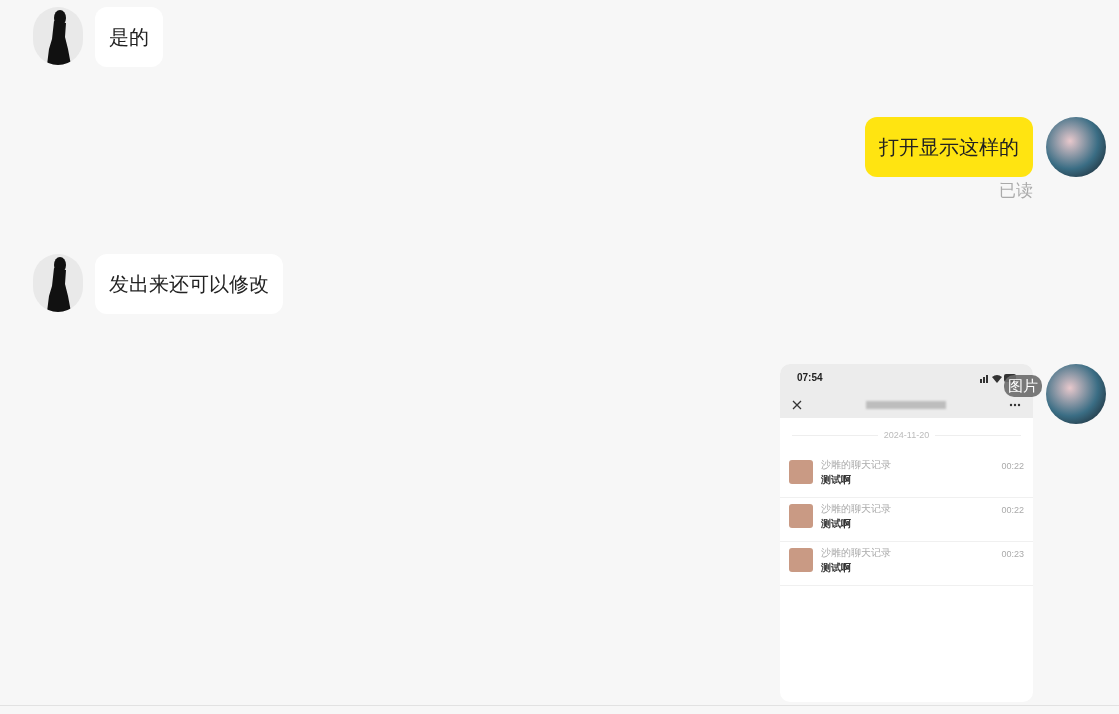 The width and height of the screenshot is (1119, 714). I want to click on close-icon, so click(797, 404).